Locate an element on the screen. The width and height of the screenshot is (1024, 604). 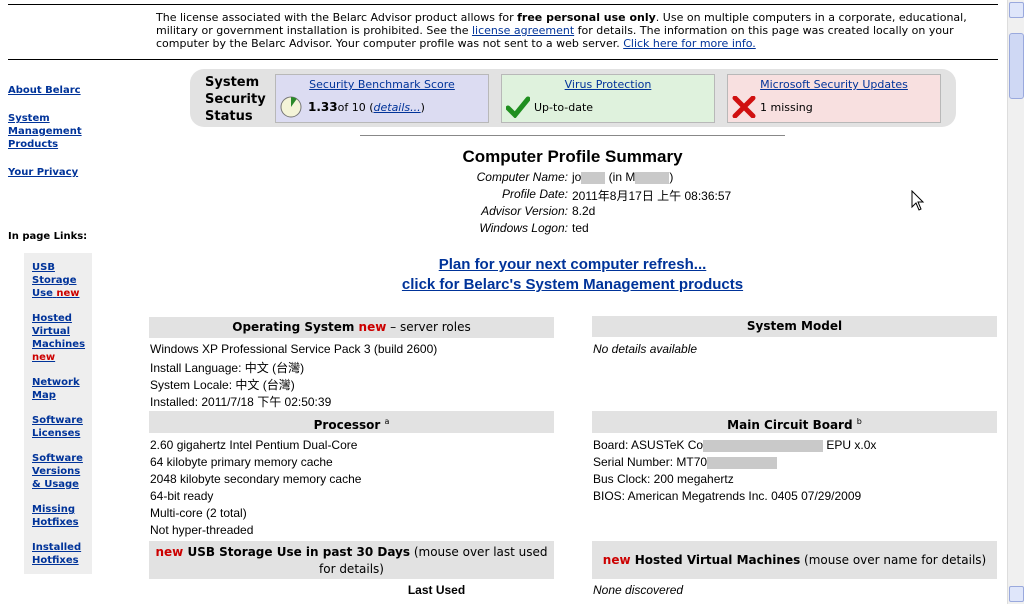
header-divider is located at coordinates (503, 59).